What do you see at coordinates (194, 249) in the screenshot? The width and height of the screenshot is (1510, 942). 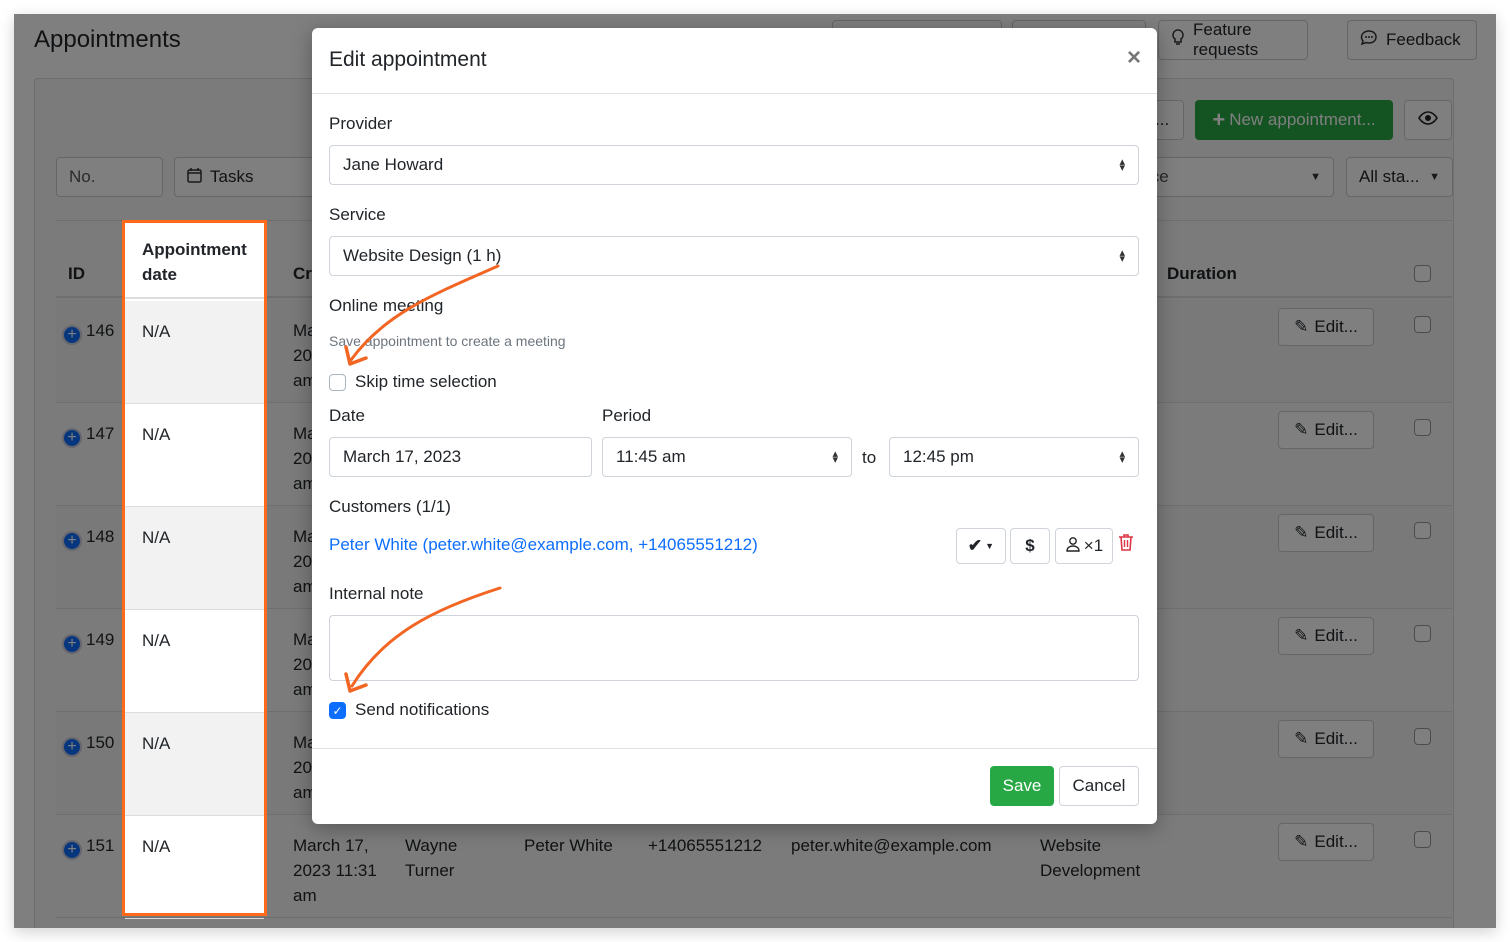 I see `header-line: Appointment` at bounding box center [194, 249].